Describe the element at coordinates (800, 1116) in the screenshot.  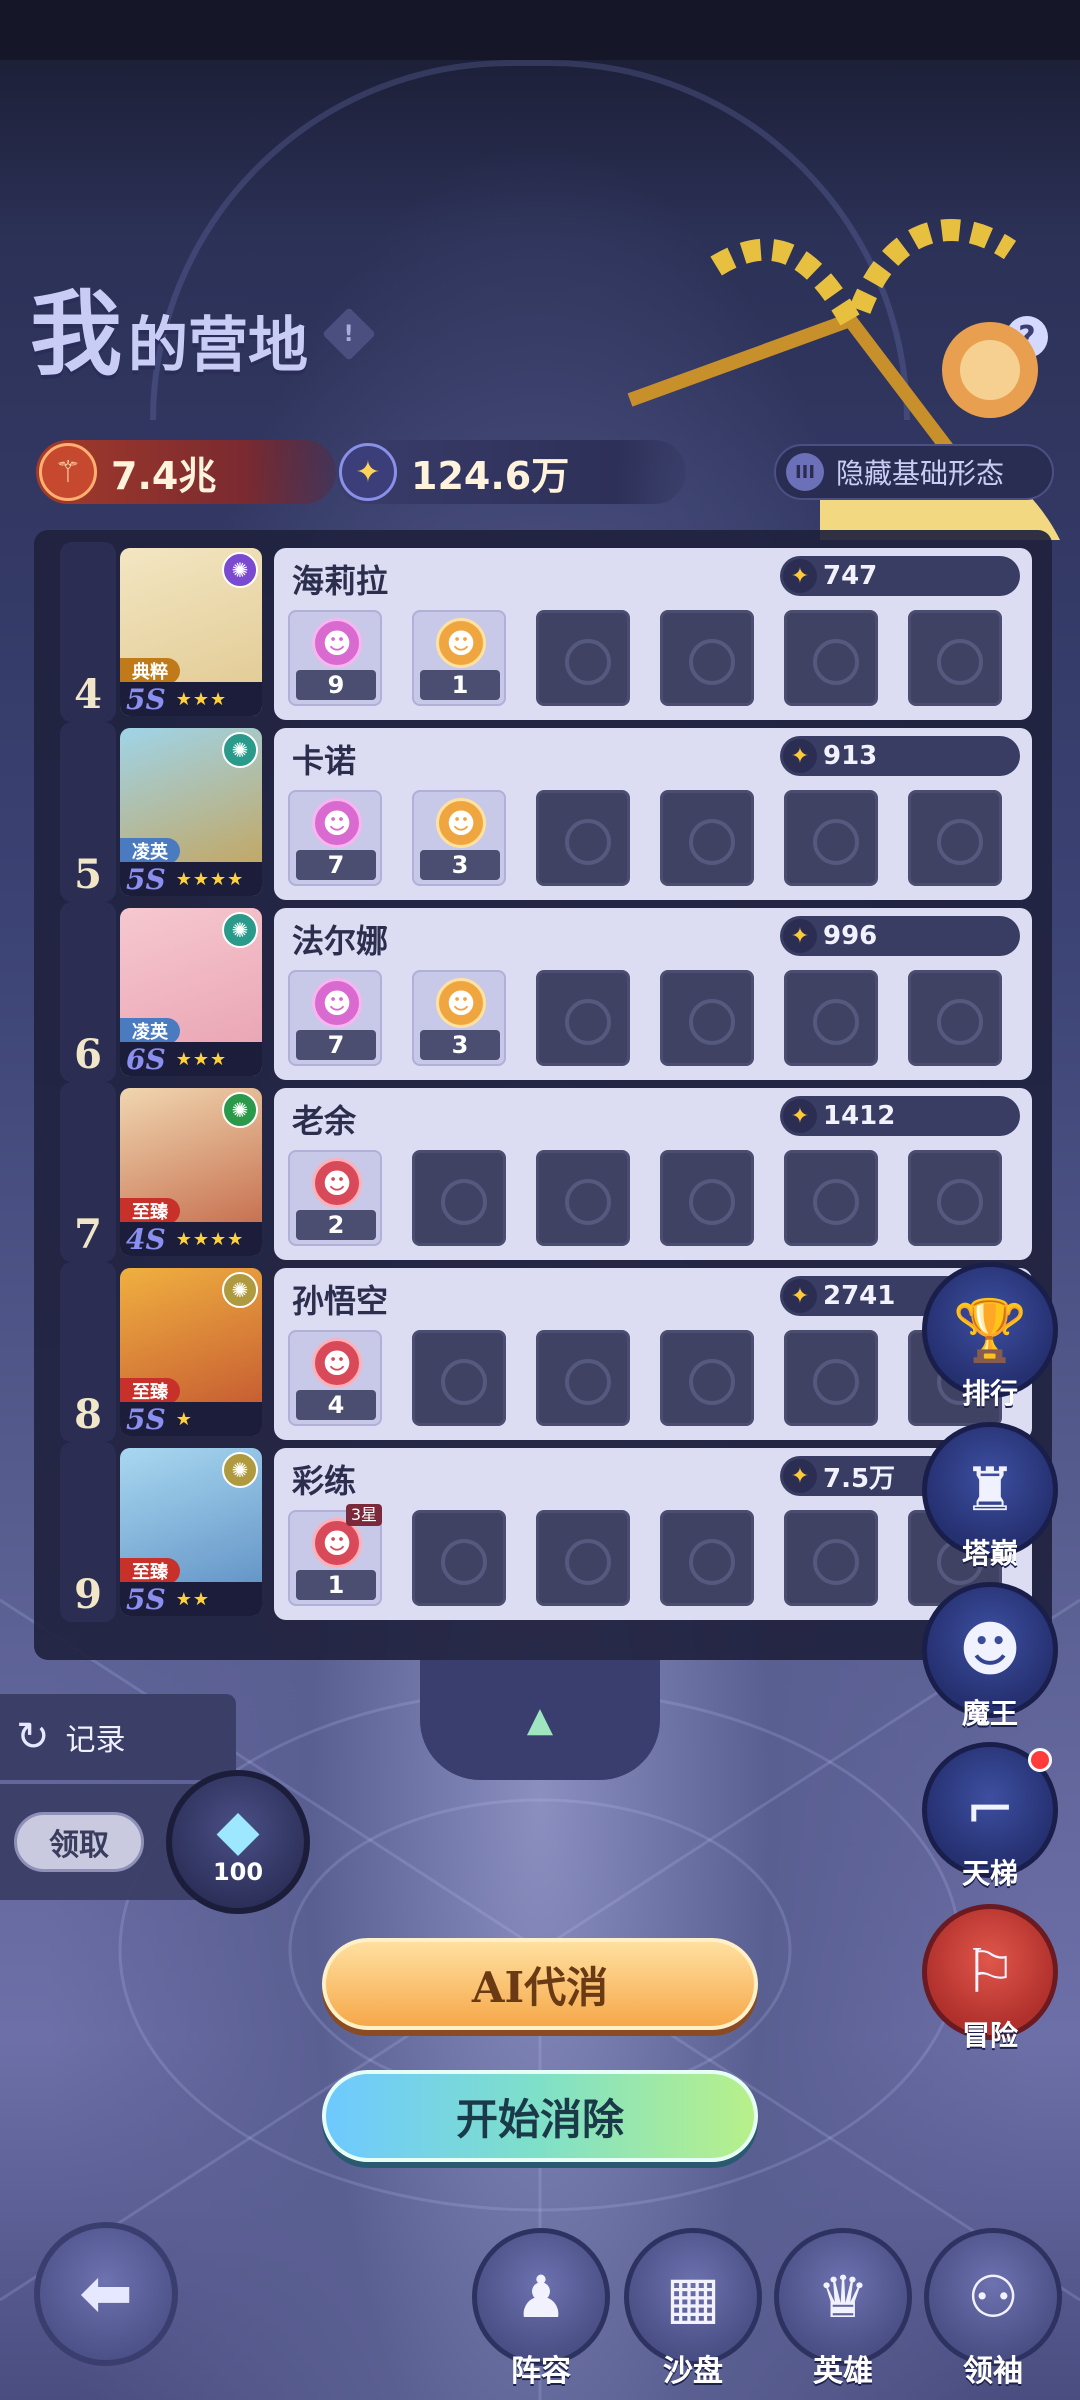
I see `star-icon: ✦` at that location.